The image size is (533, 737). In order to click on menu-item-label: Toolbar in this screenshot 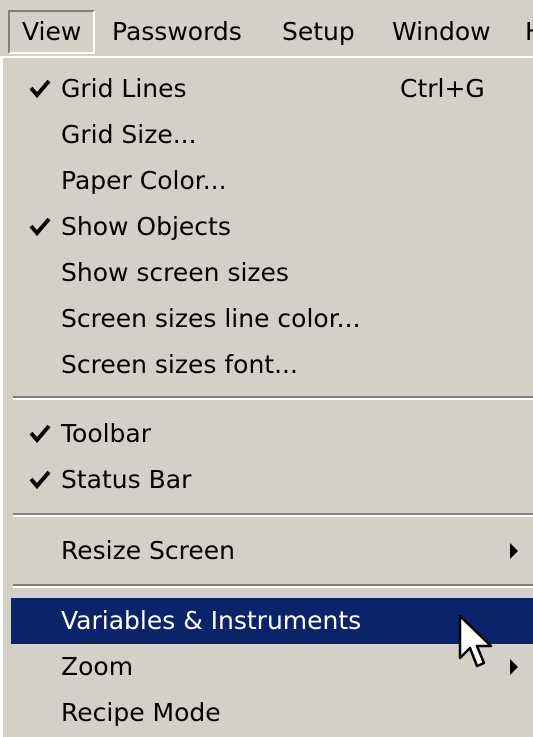, I will do `click(106, 433)`.